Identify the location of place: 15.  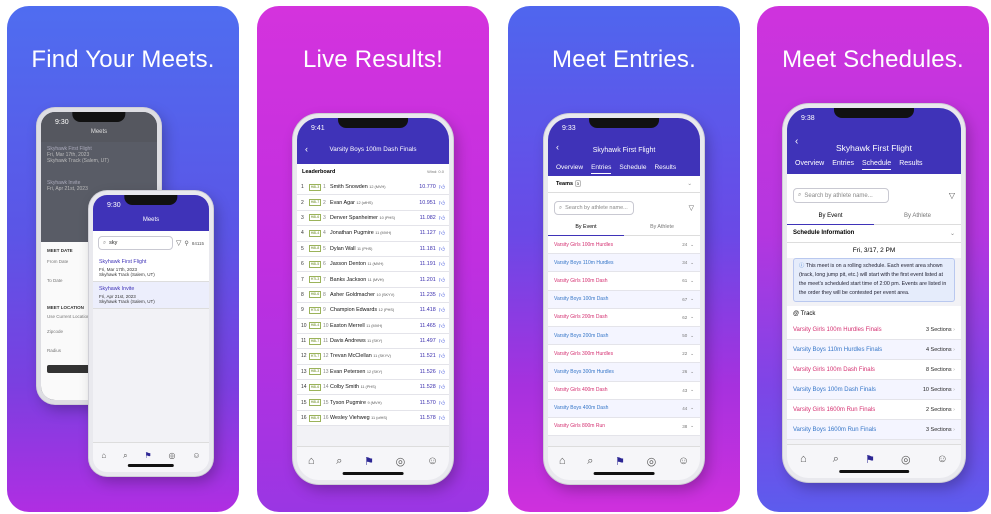
(304, 402).